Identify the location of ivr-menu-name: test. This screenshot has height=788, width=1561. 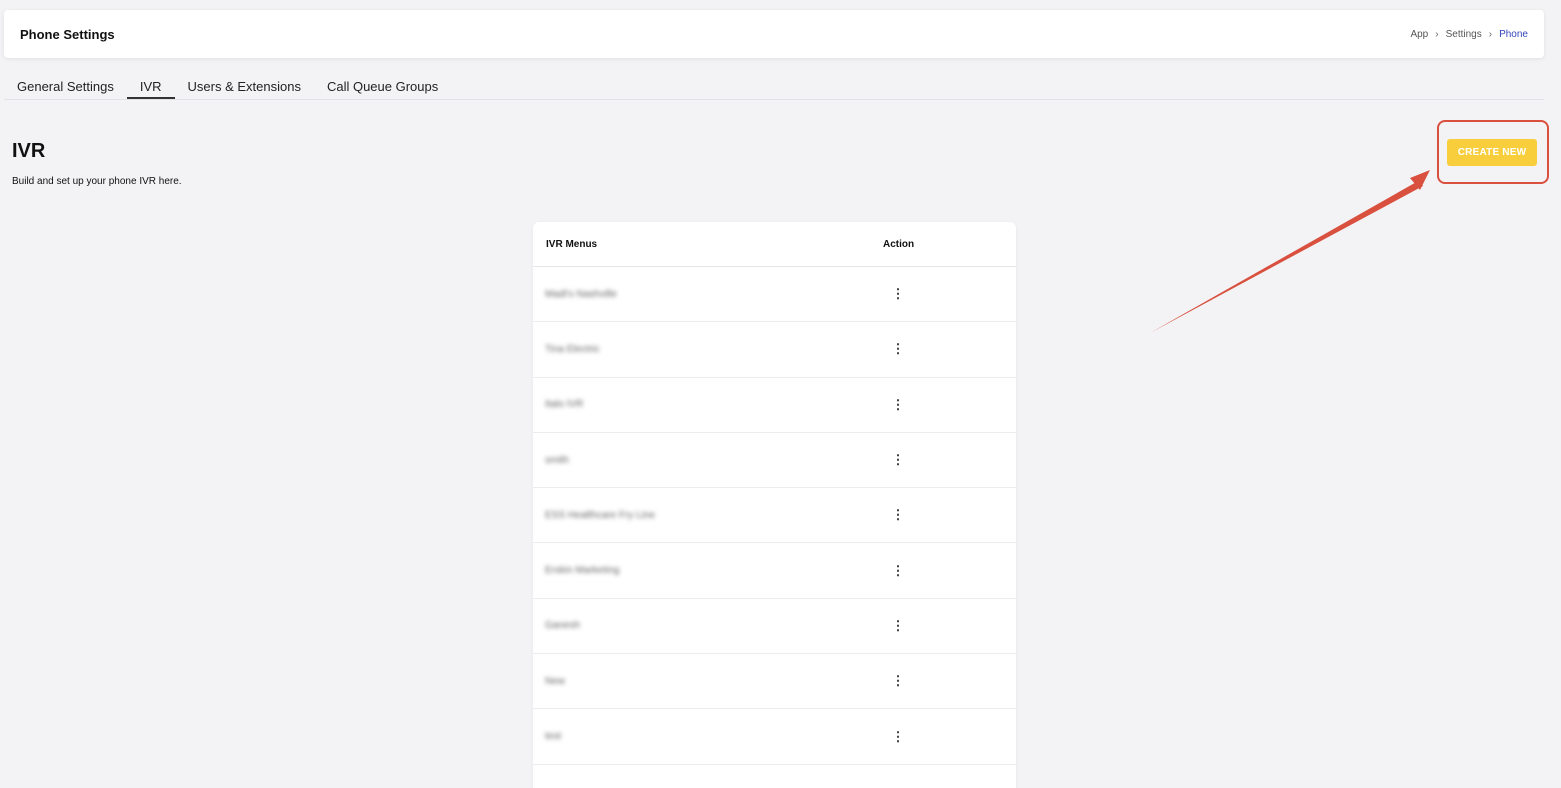
(553, 737).